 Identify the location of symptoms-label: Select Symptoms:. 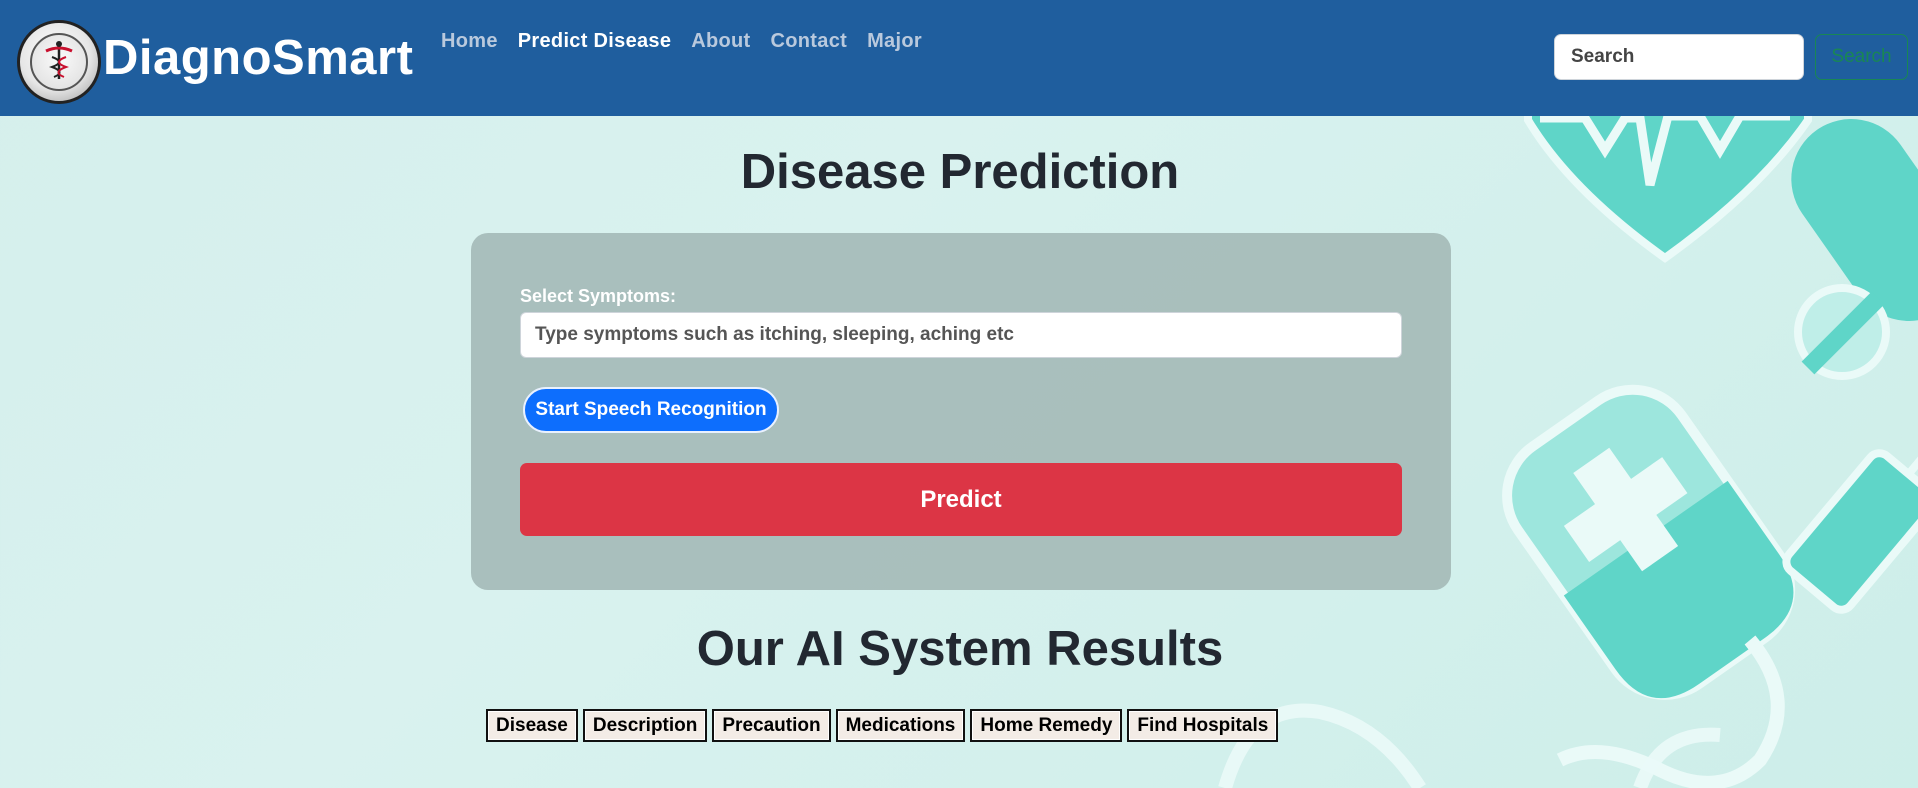
(598, 296).